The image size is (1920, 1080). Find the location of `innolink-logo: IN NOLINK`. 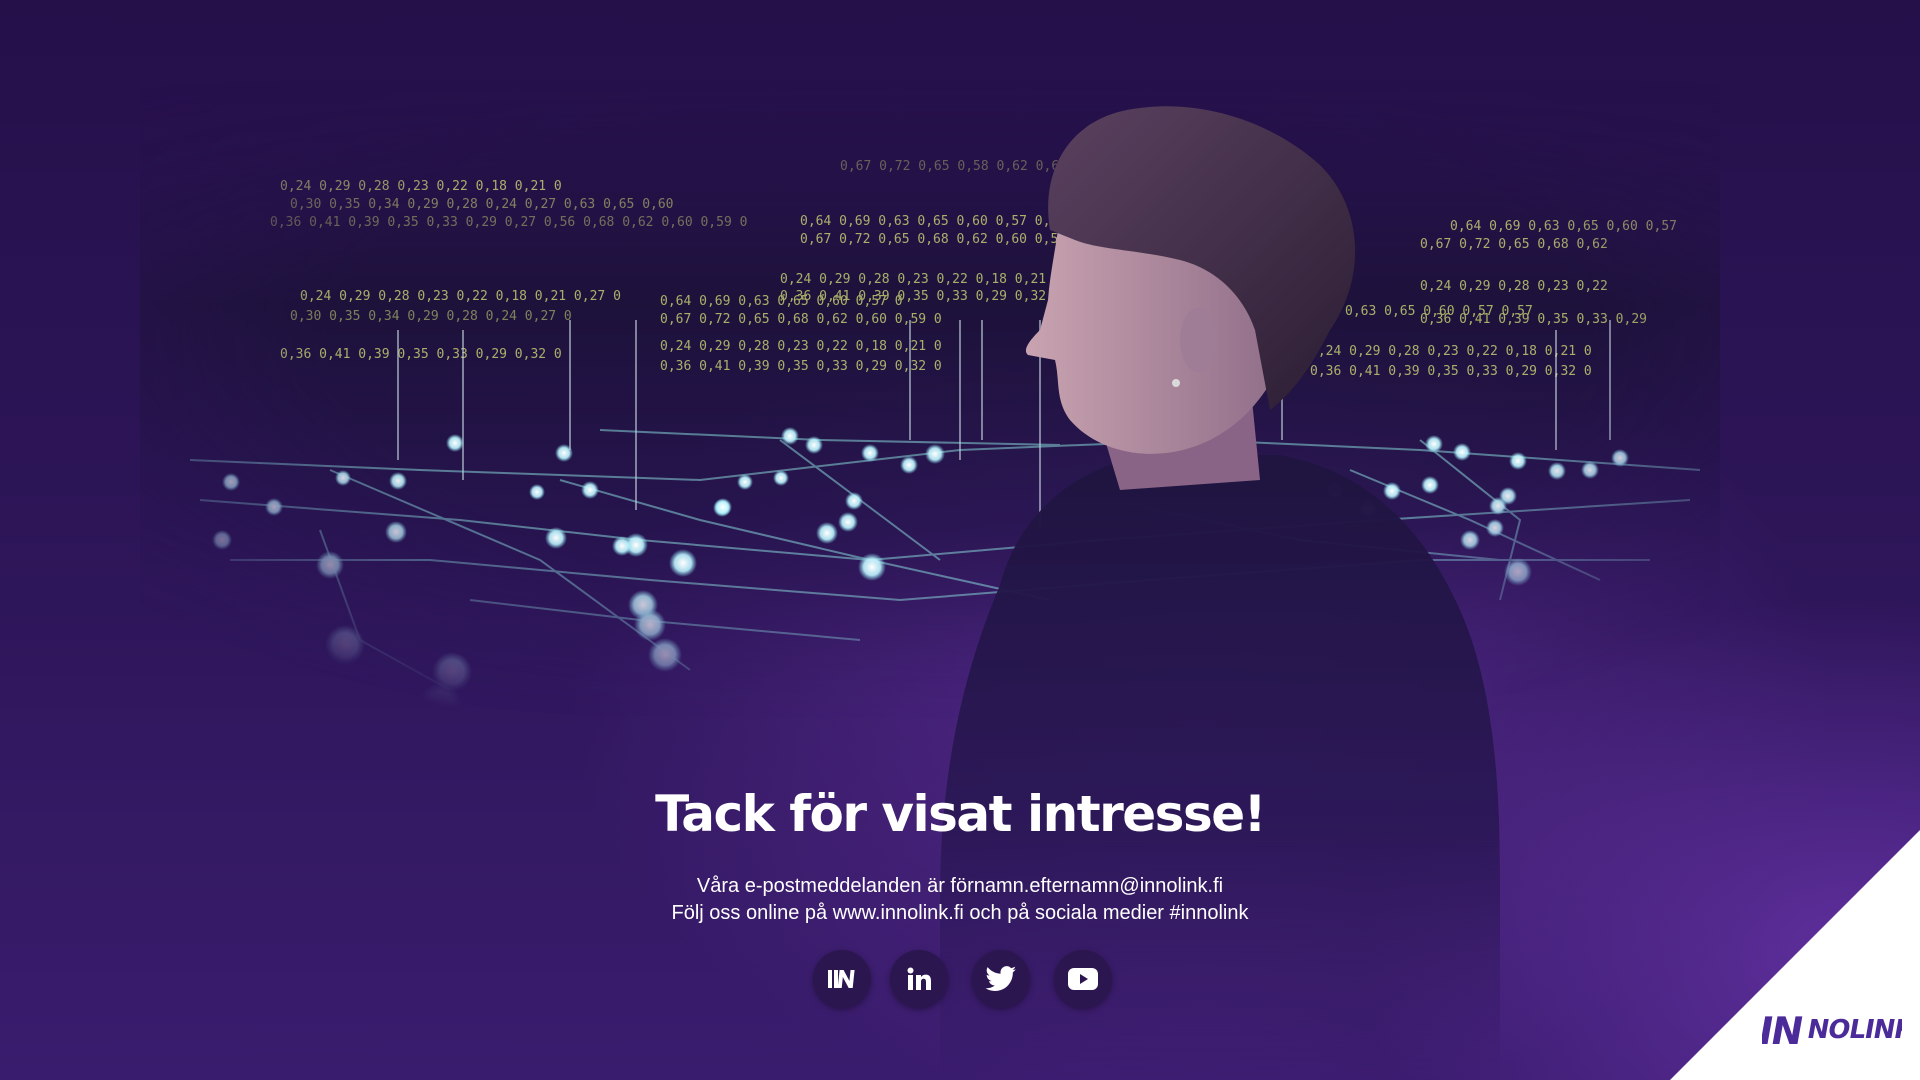

innolink-logo: IN NOLINK is located at coordinates (1836, 1029).